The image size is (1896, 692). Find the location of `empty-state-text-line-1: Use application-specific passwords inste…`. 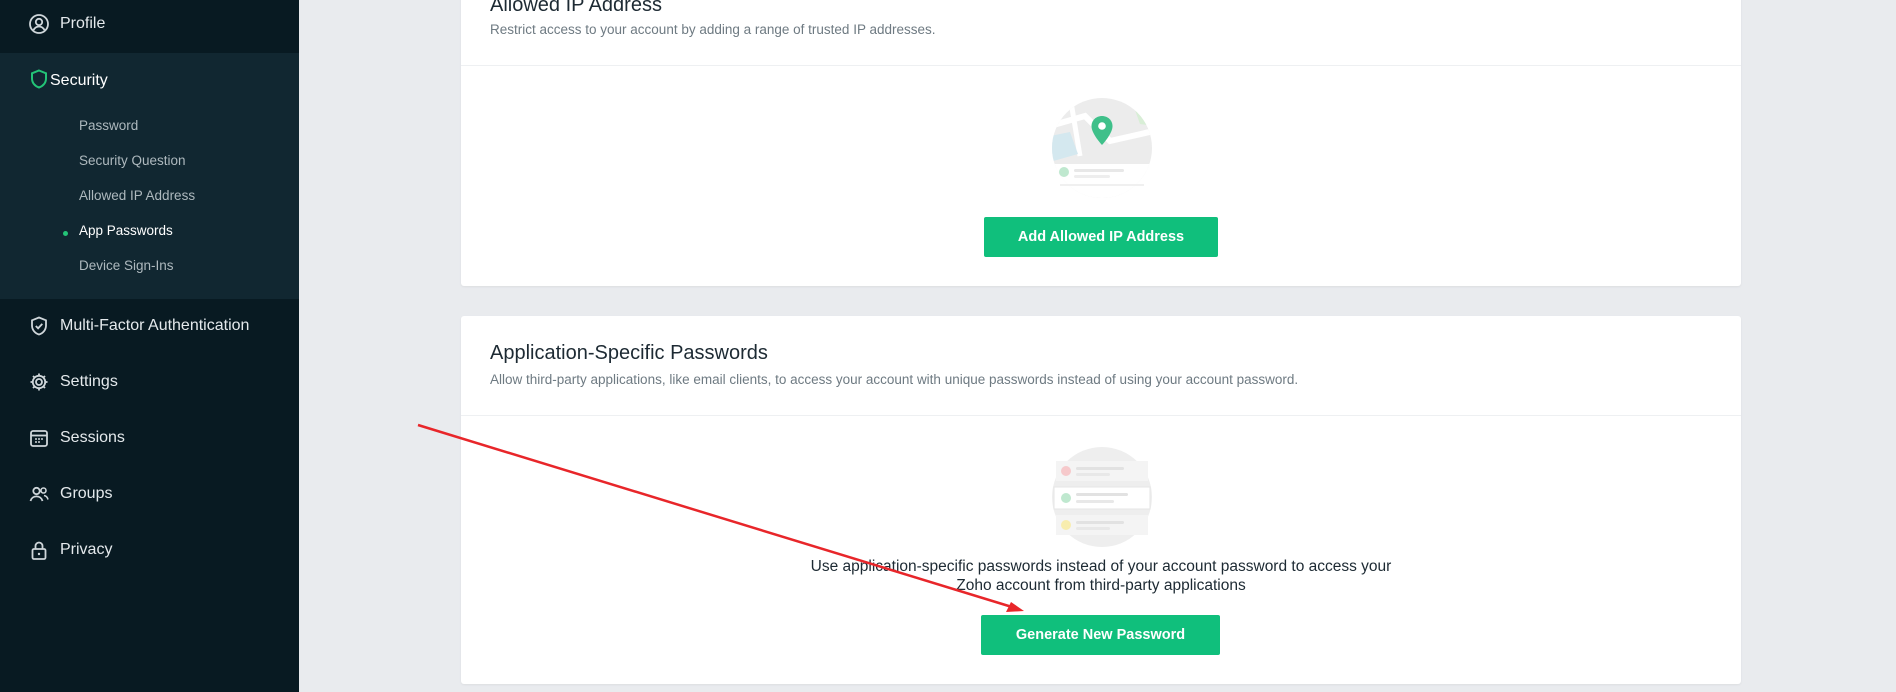

empty-state-text-line-1: Use application-specific passwords inste… is located at coordinates (1101, 566).